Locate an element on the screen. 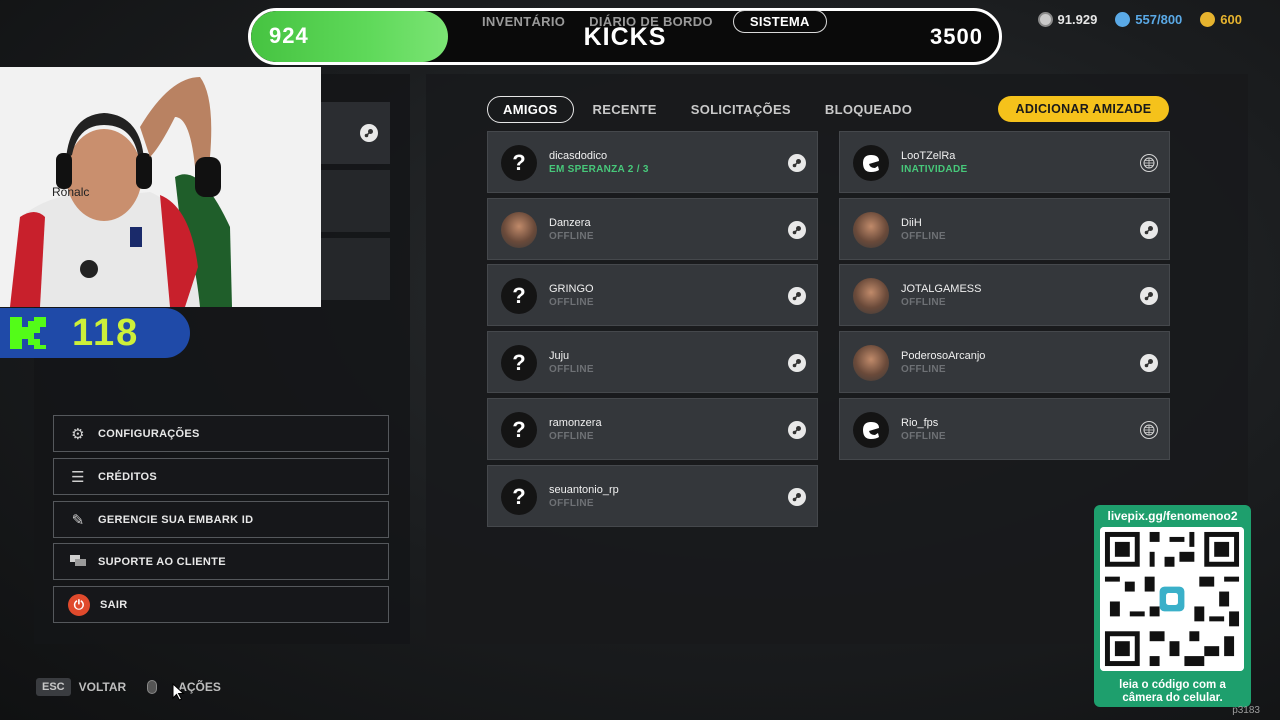 The height and width of the screenshot is (720, 1280). tab-sistema: SISTEMA is located at coordinates (779, 21).